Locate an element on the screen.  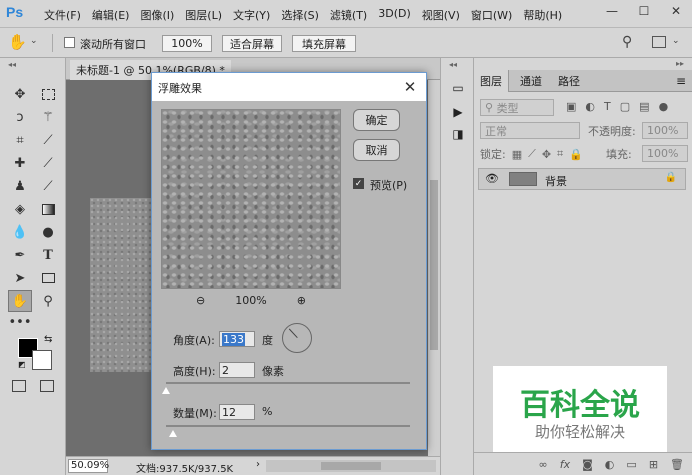
tab-paths: 路径 is located at coordinates (569, 81).